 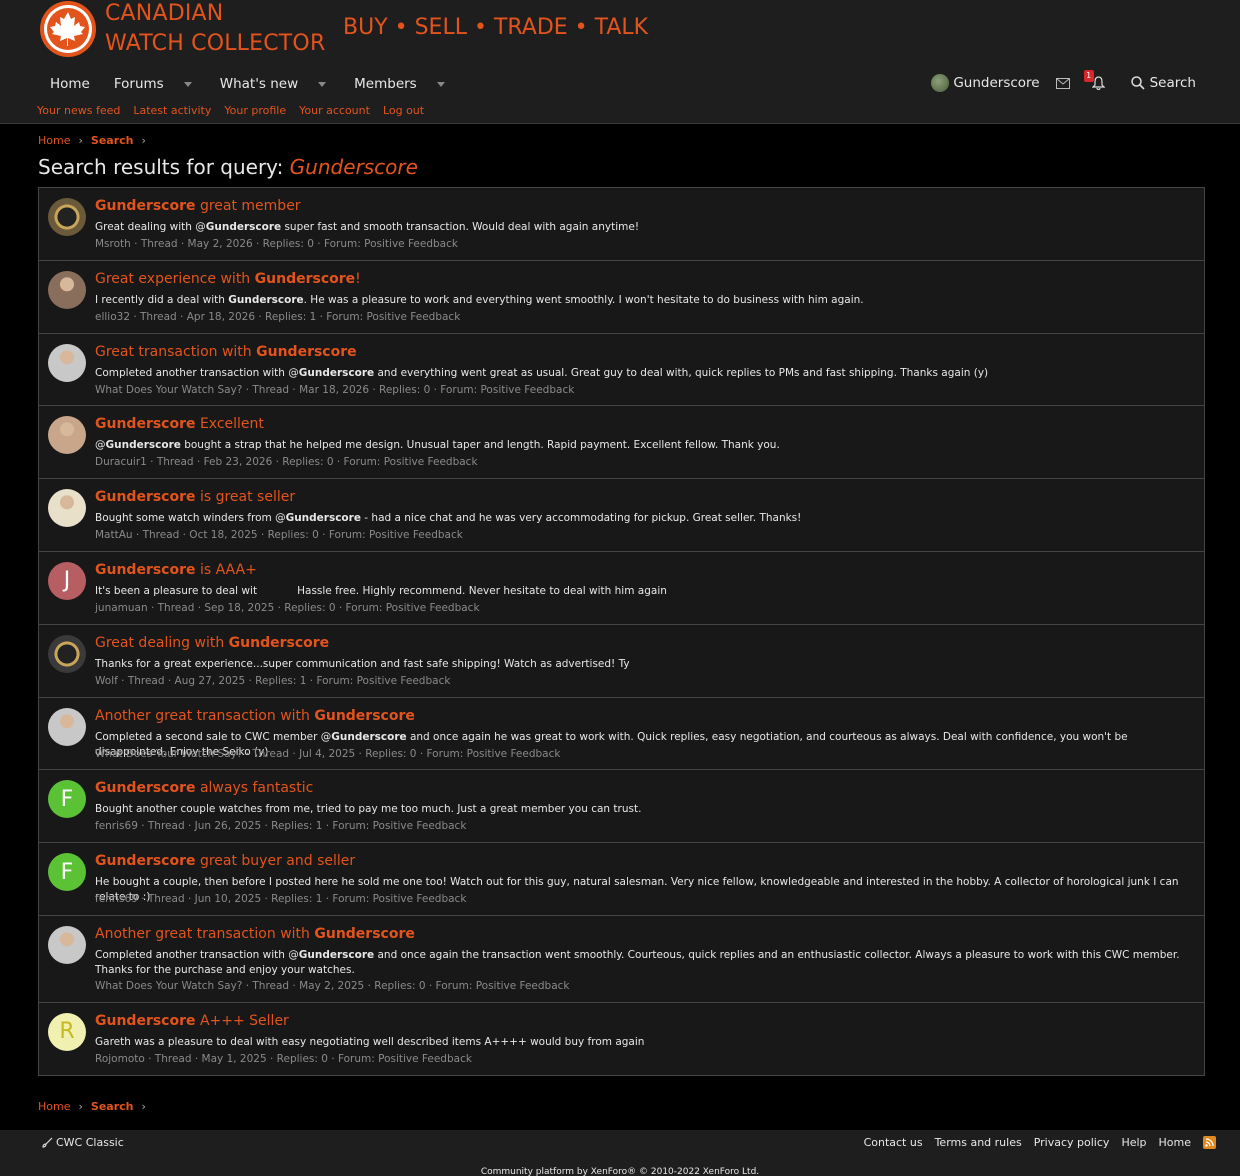 What do you see at coordinates (893, 1142) in the screenshot?
I see `footer-contact-us: Contact us` at bounding box center [893, 1142].